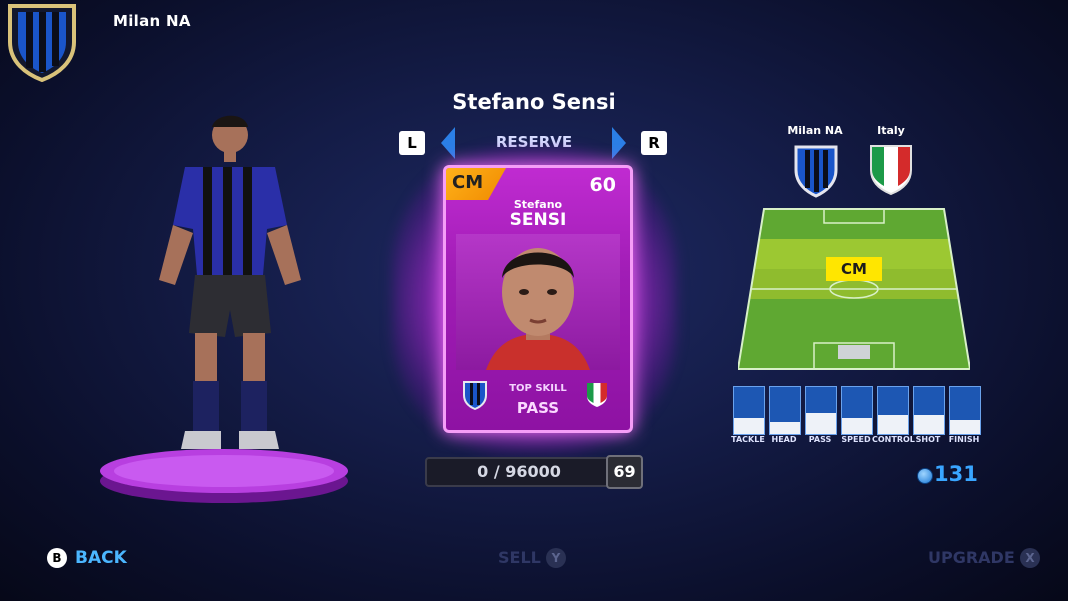 Image resolution: width=1068 pixels, height=601 pixels. What do you see at coordinates (57, 558) in the screenshot?
I see `b-button-icon: B` at bounding box center [57, 558].